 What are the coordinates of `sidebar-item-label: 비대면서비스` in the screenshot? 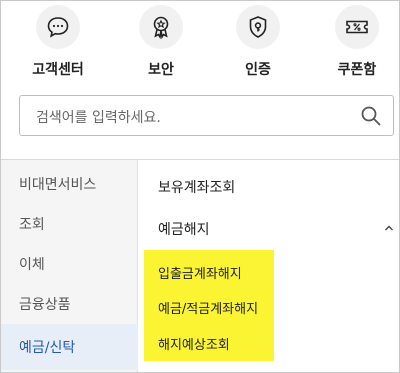 It's located at (58, 185).